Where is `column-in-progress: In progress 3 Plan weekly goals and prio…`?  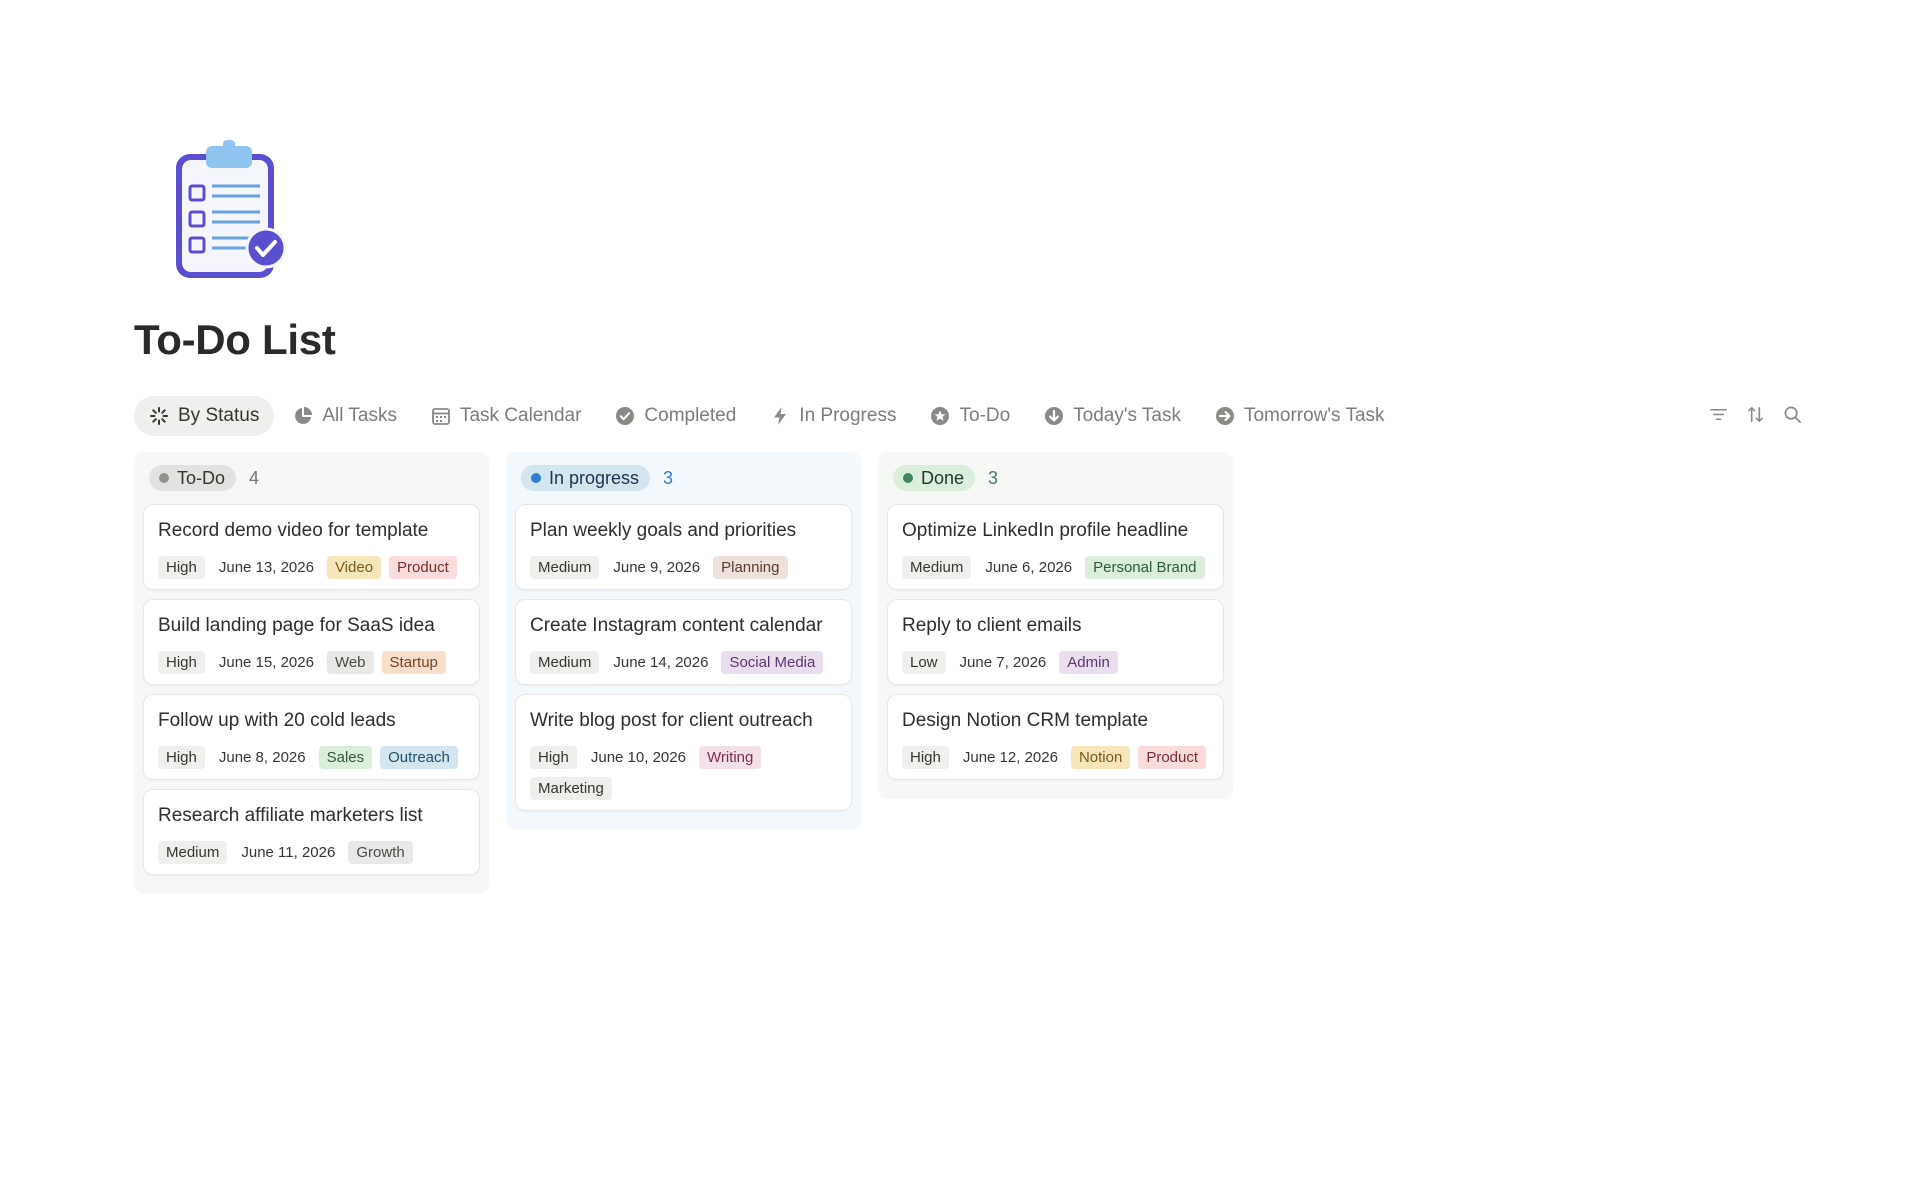 column-in-progress: In progress 3 Plan weekly goals and prio… is located at coordinates (683, 641).